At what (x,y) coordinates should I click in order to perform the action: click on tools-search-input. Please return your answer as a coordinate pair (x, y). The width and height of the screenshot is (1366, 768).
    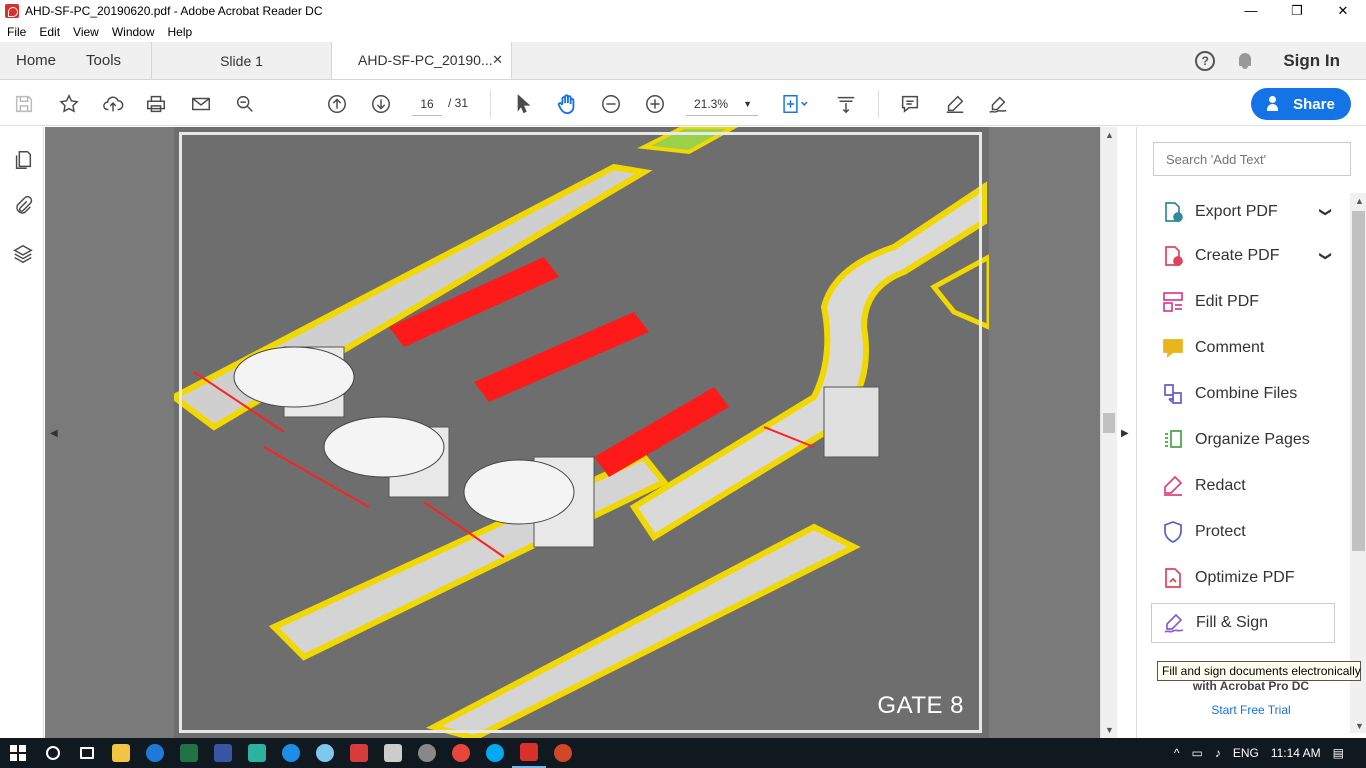
    Looking at the image, I should click on (1252, 159).